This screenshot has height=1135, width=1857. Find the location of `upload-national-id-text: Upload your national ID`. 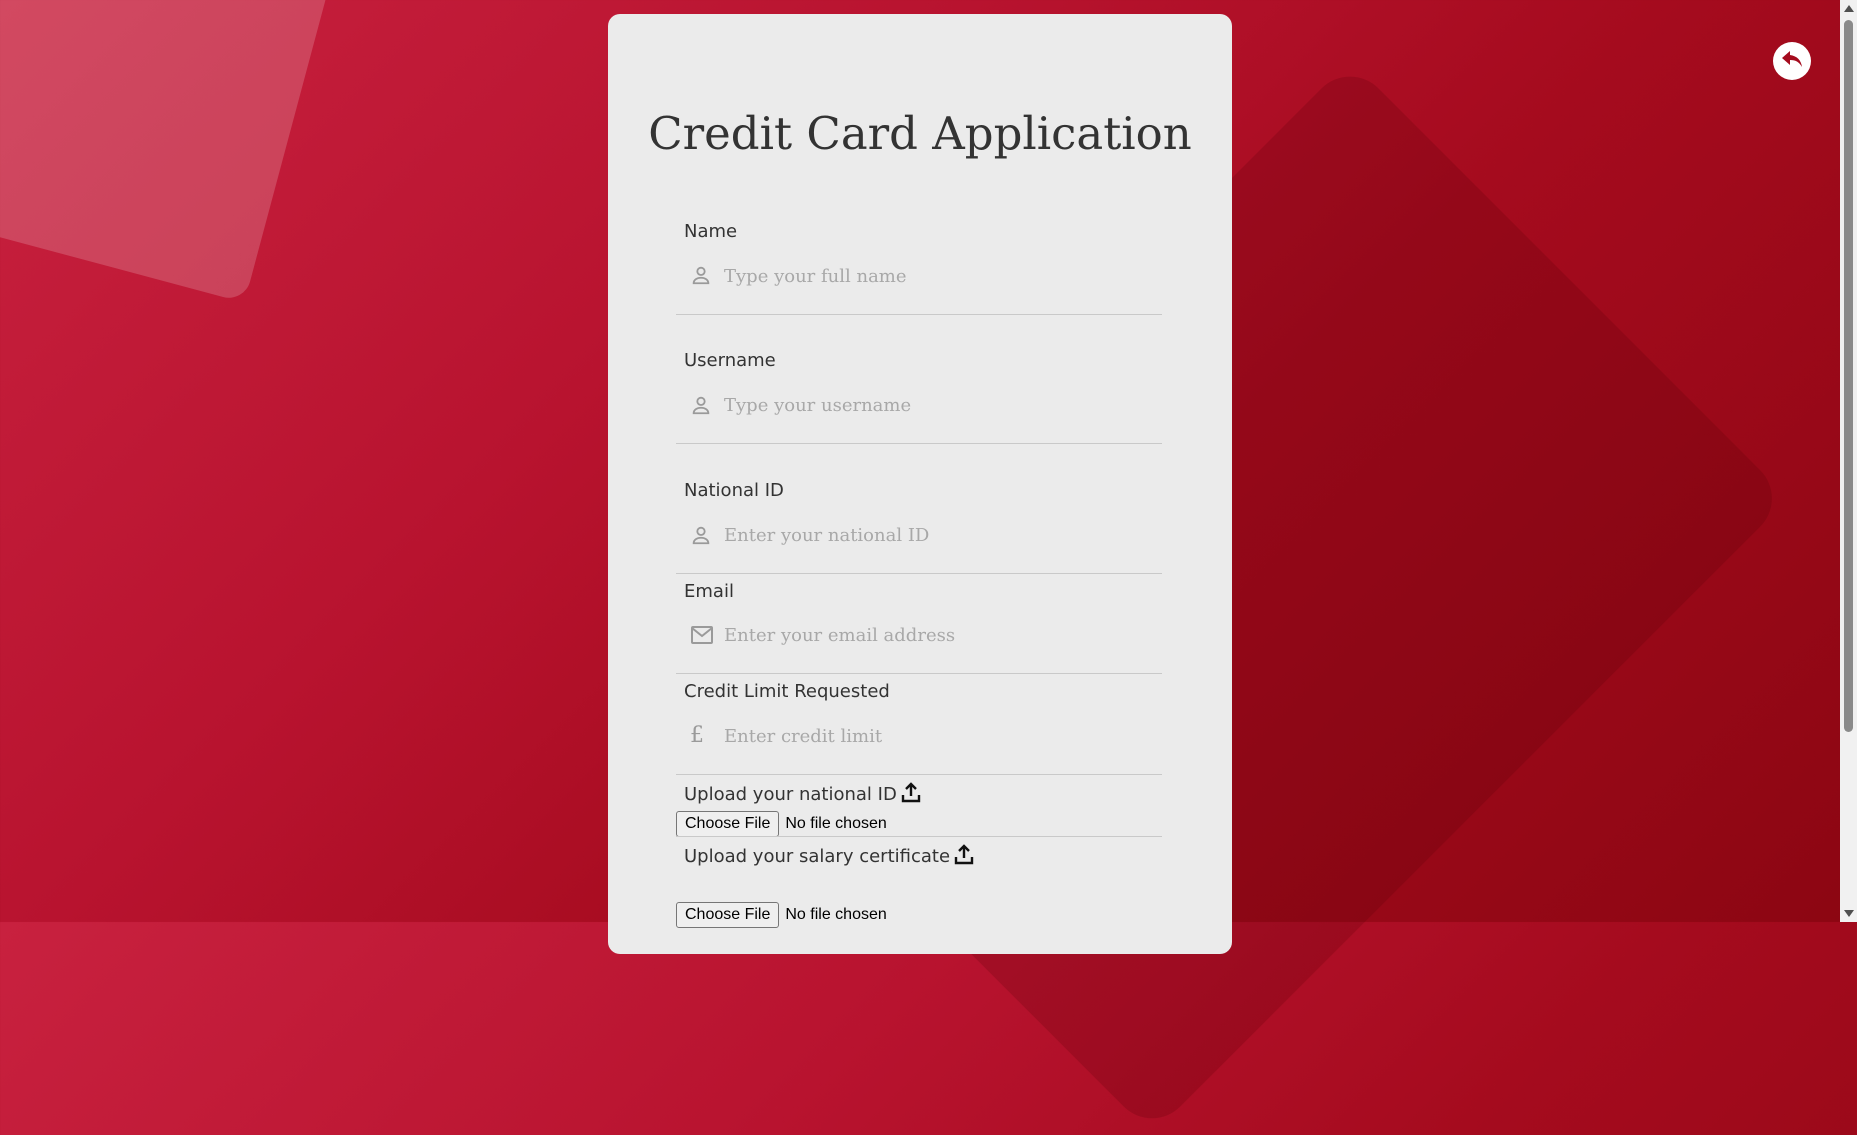

upload-national-id-text: Upload your national ID is located at coordinates (790, 794).